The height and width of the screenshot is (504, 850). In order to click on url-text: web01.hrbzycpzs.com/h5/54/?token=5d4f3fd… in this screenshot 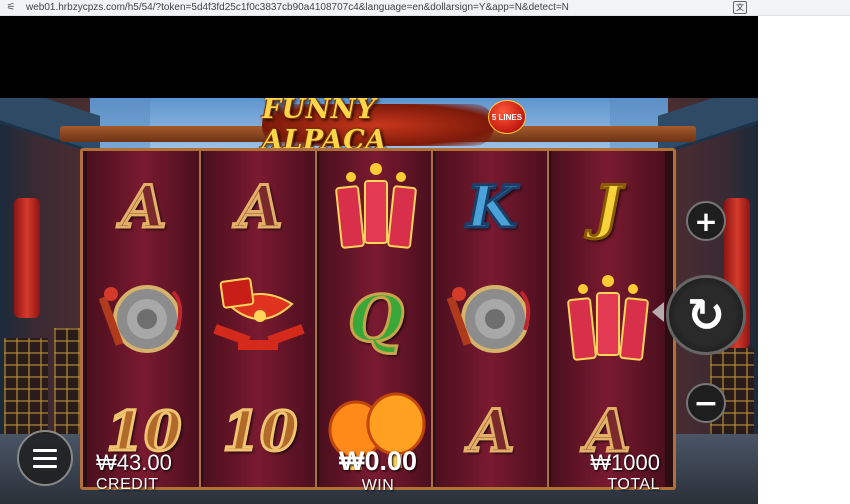, I will do `click(376, 7)`.